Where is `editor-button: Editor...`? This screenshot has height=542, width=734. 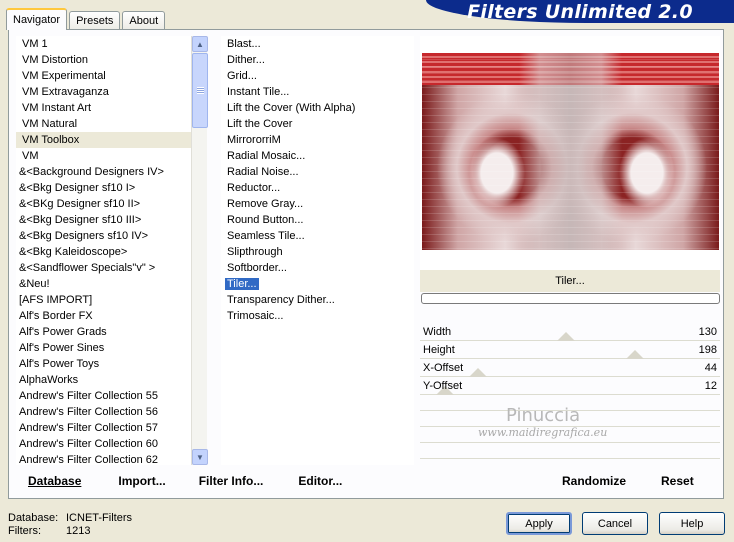 editor-button: Editor... is located at coordinates (320, 481).